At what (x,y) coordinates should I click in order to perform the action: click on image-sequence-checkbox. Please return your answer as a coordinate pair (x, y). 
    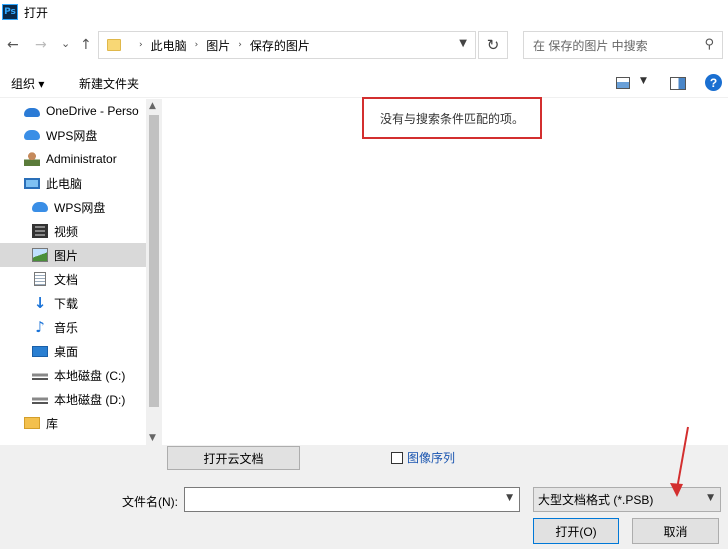
    Looking at the image, I should click on (397, 457).